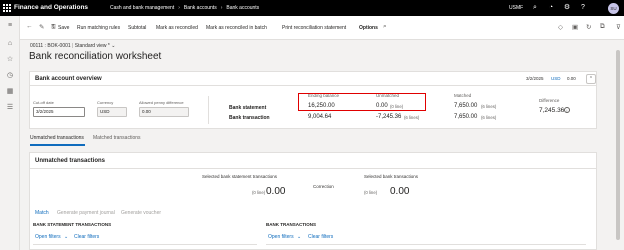 The image size is (624, 250). What do you see at coordinates (7, 8) in the screenshot?
I see `waffle-icon` at bounding box center [7, 8].